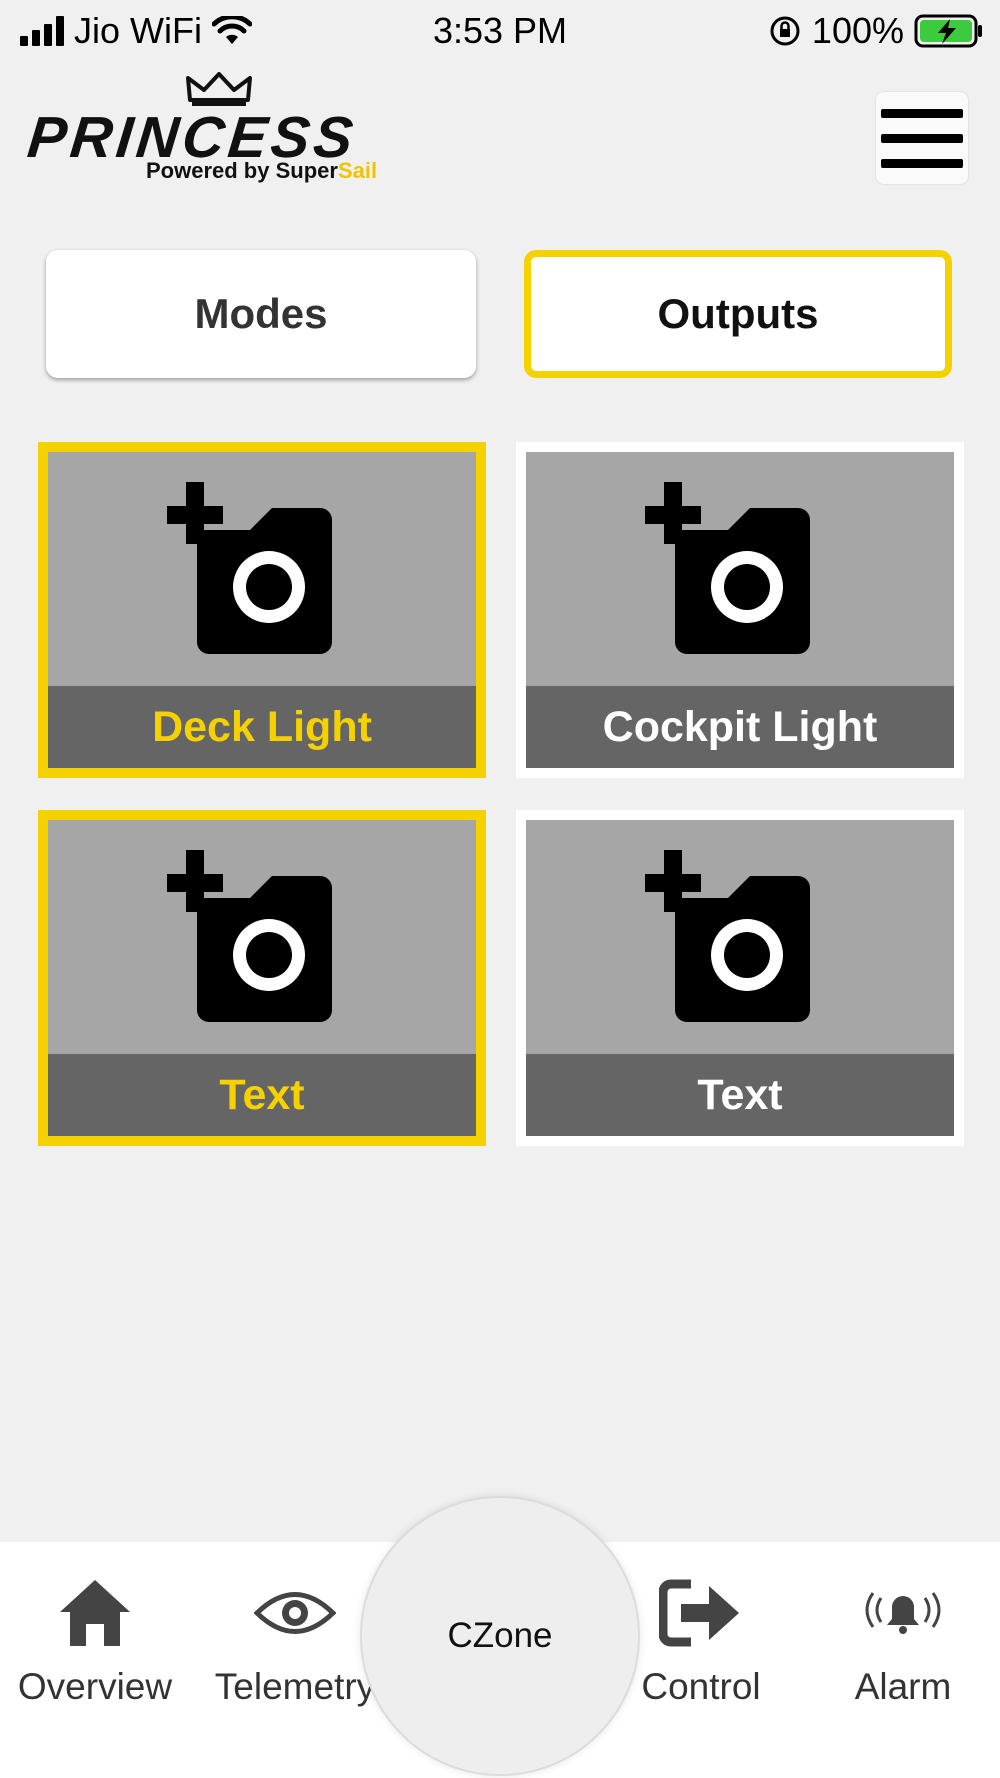  What do you see at coordinates (740, 727) in the screenshot?
I see `tile-label: Cockpit Light` at bounding box center [740, 727].